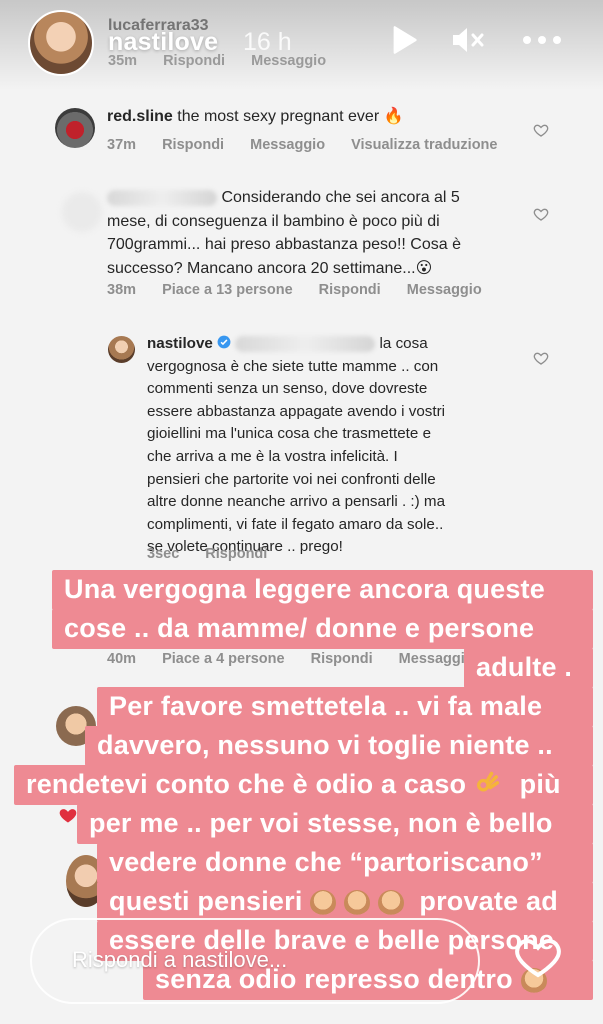  I want to click on comment-meta: 3sec Rispondi, so click(218, 554).